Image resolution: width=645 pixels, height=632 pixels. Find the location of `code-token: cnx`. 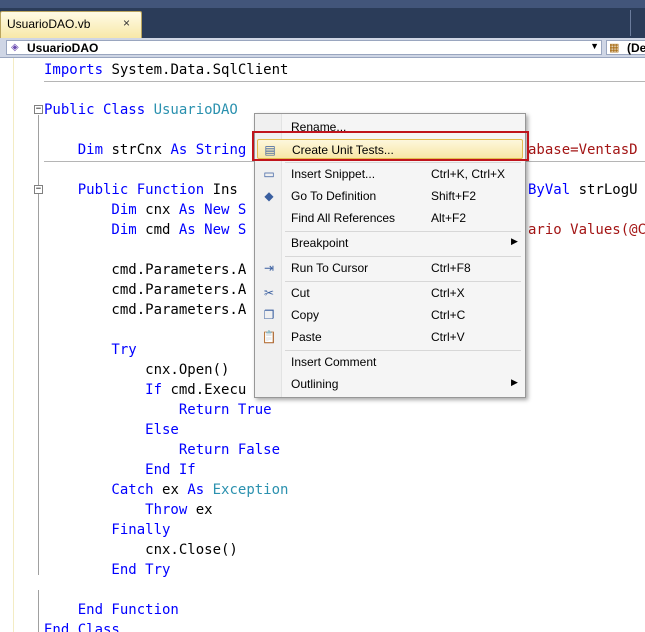

code-token: cnx is located at coordinates (162, 210).